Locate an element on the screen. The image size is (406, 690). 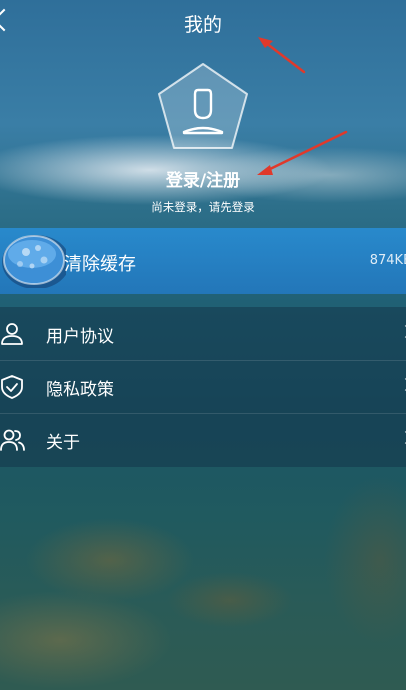
menu-label: 用户协议 is located at coordinates (80, 337).